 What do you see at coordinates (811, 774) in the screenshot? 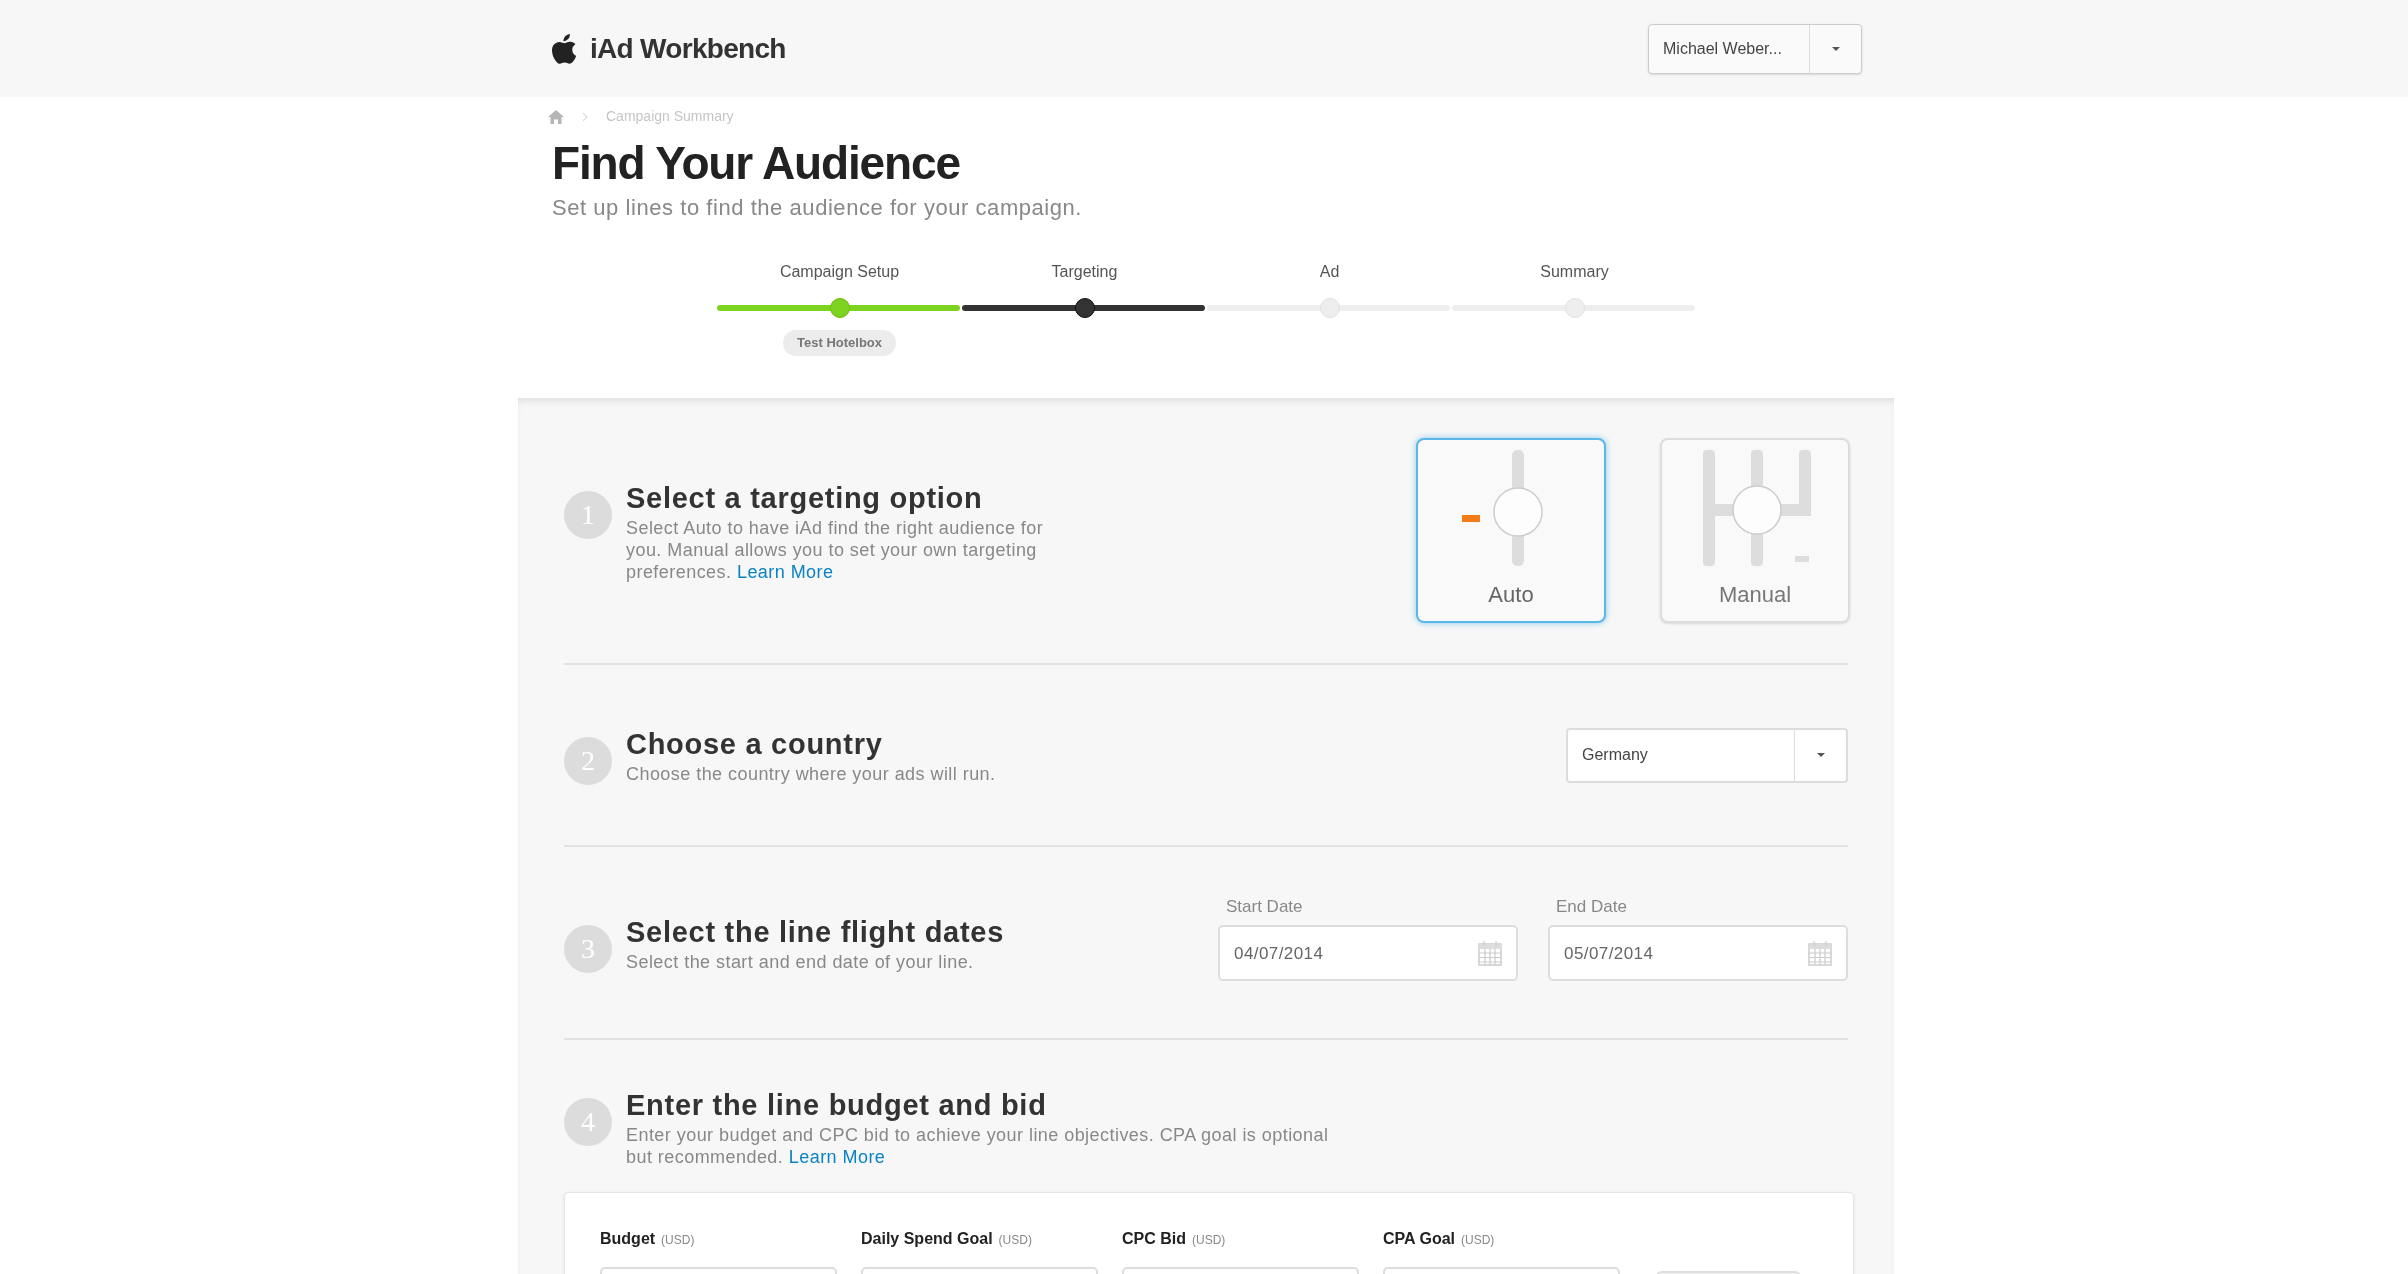
I see `section-description: Choose the country where your ads will run.` at bounding box center [811, 774].